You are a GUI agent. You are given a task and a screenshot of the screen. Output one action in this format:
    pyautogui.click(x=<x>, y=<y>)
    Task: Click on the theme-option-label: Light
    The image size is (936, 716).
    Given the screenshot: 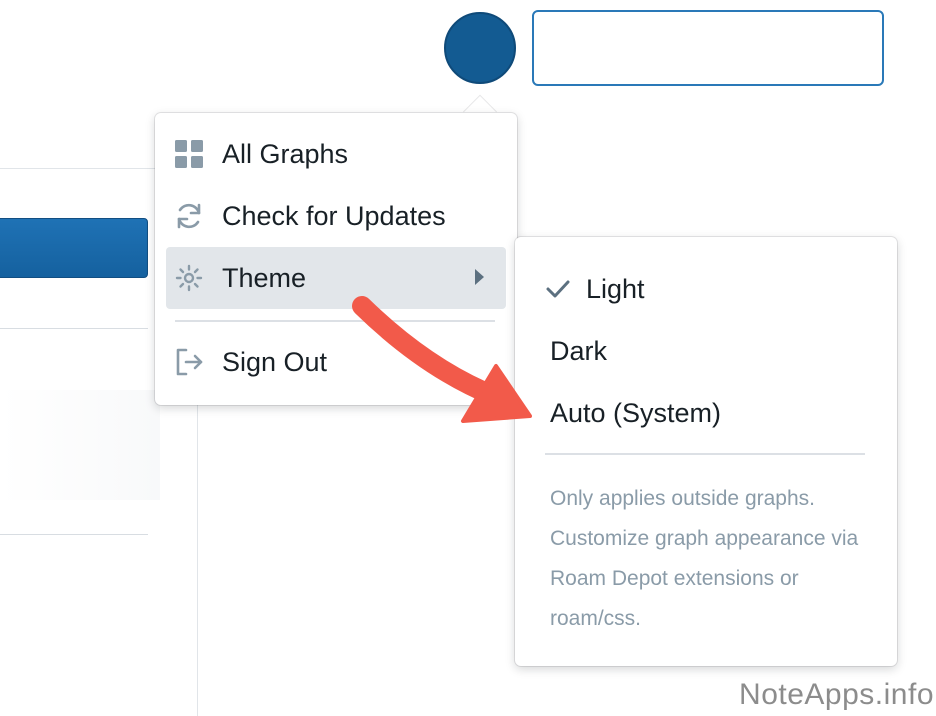 What is the action you would take?
    pyautogui.click(x=615, y=288)
    